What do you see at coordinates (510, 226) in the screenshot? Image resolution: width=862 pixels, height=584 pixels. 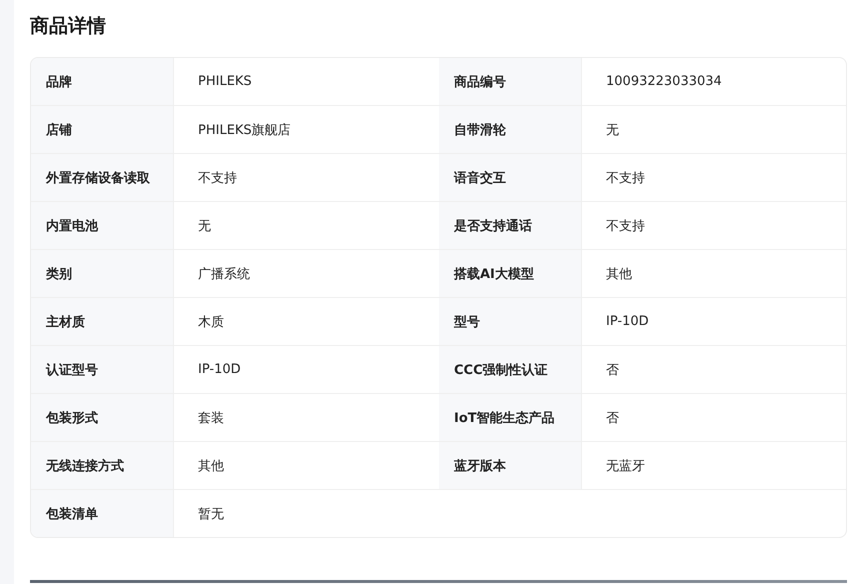 I see `spec-label: 是否支持通话` at bounding box center [510, 226].